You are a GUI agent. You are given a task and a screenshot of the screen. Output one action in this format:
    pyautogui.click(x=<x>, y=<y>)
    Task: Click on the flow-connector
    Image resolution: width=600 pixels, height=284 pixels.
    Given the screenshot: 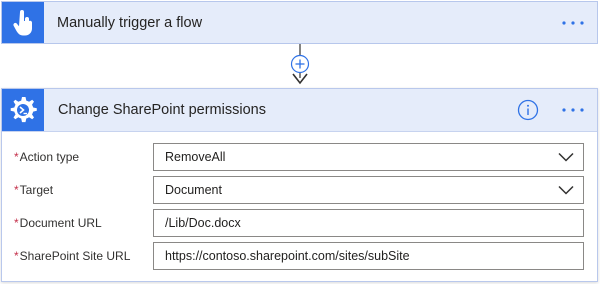 What is the action you would take?
    pyautogui.click(x=300, y=65)
    